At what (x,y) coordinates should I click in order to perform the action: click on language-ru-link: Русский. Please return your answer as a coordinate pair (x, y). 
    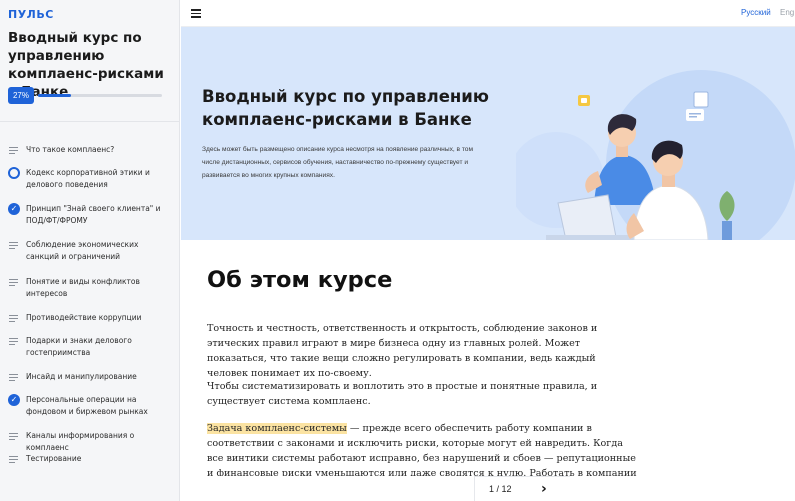
    Looking at the image, I should click on (756, 12).